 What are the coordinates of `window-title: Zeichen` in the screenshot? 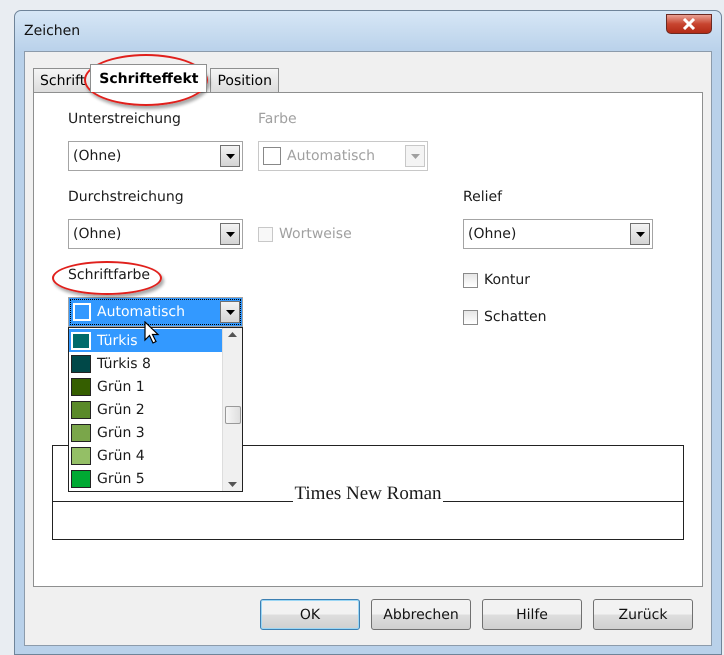 It's located at (52, 31).